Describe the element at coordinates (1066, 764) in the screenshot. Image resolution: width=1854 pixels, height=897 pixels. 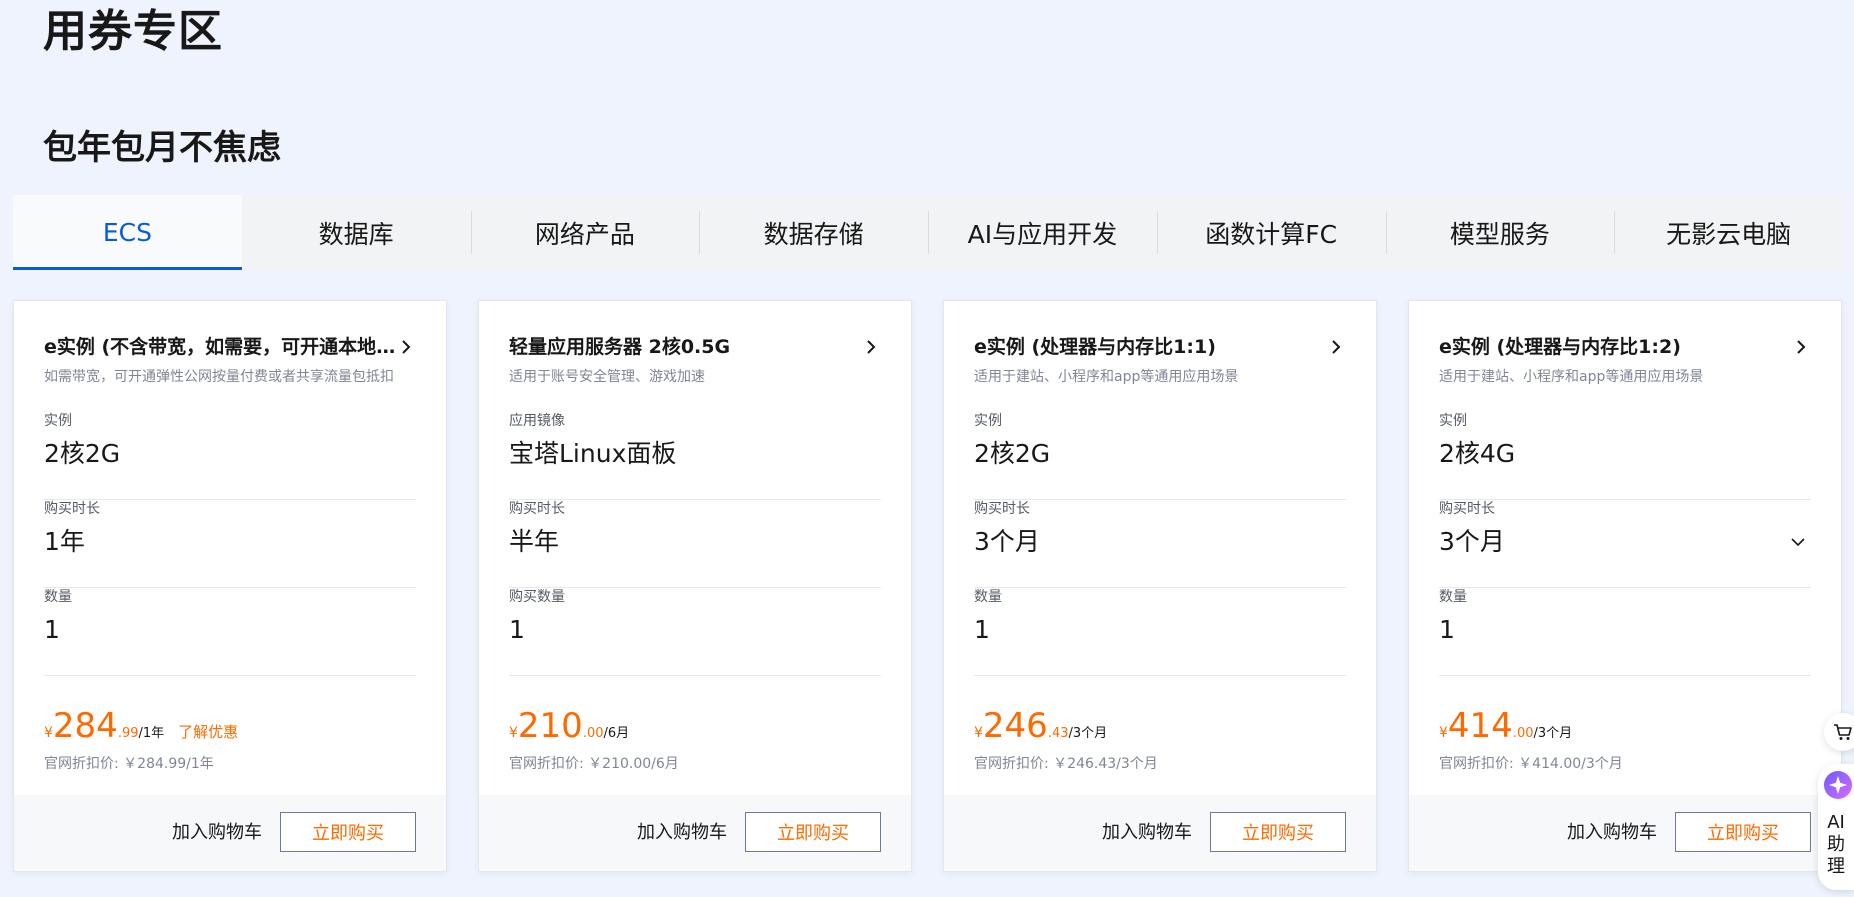
I see `original-price: 官网折扣价: ￥246.43/3个月` at that location.